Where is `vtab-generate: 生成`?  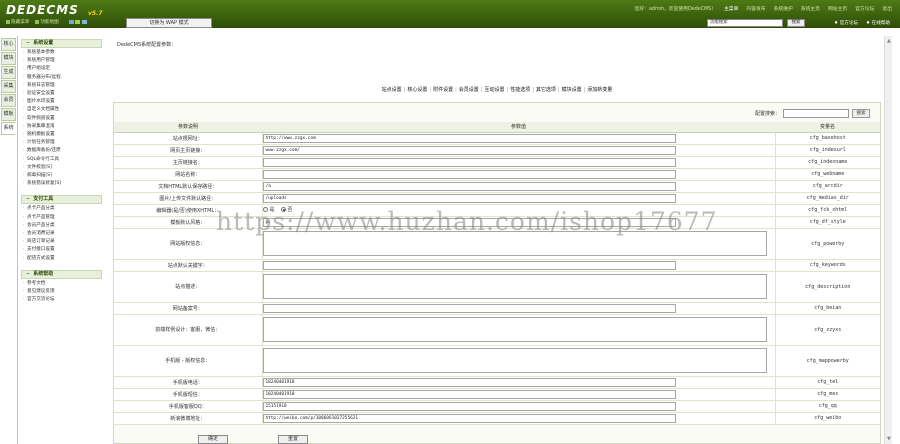 vtab-generate: 生成 is located at coordinates (8, 72).